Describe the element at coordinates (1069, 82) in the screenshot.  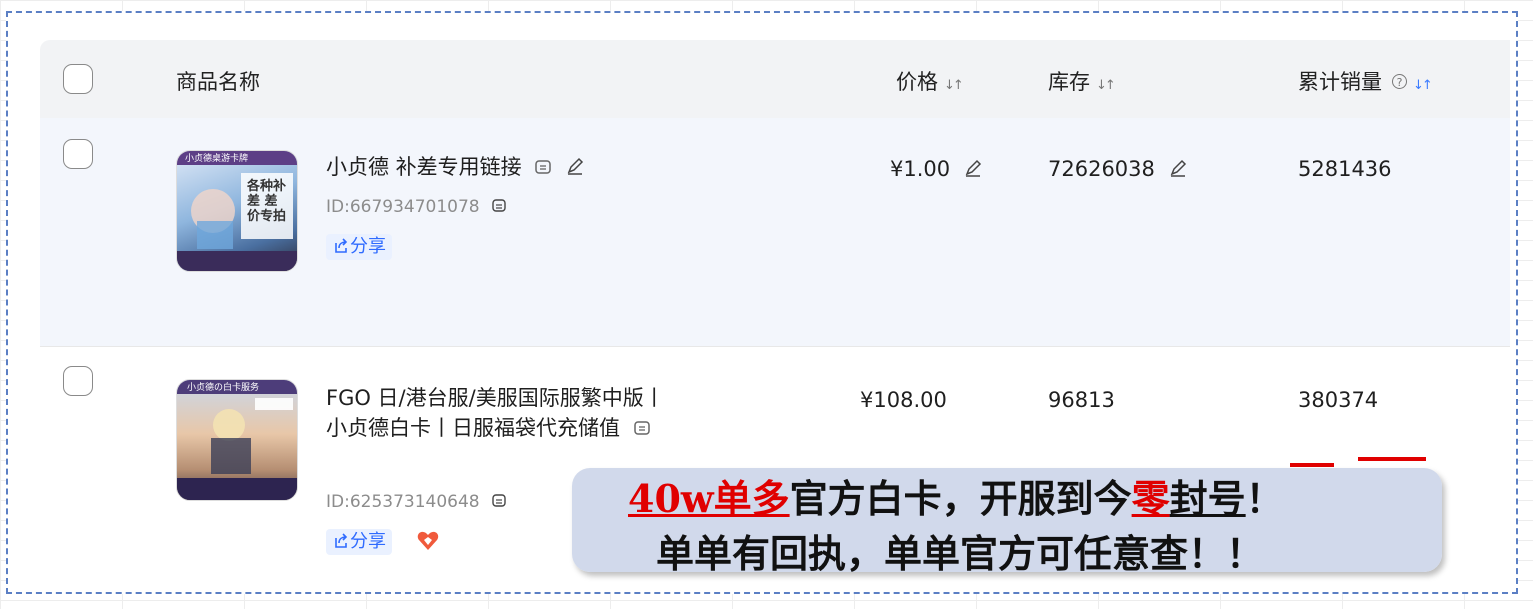
I see `header-stock-label: 库存` at that location.